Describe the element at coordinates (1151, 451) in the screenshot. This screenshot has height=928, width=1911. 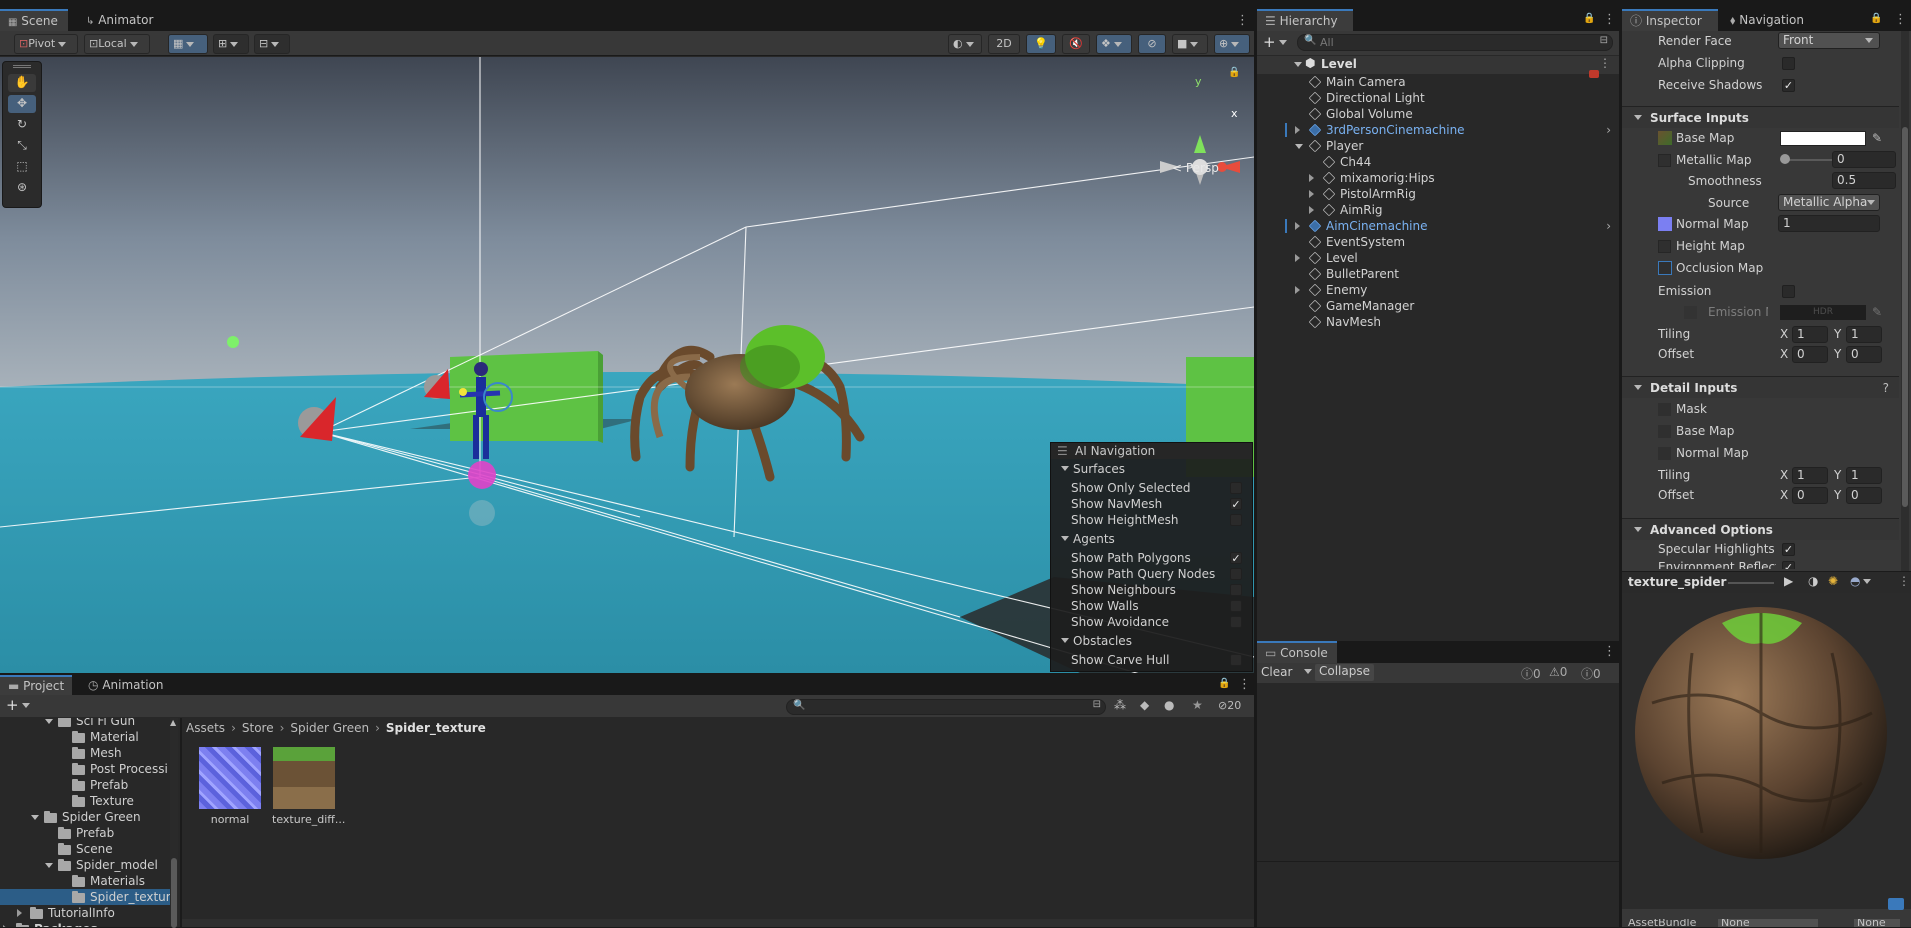
I see `ai-navigation-header: ☰ AI Navigation` at that location.